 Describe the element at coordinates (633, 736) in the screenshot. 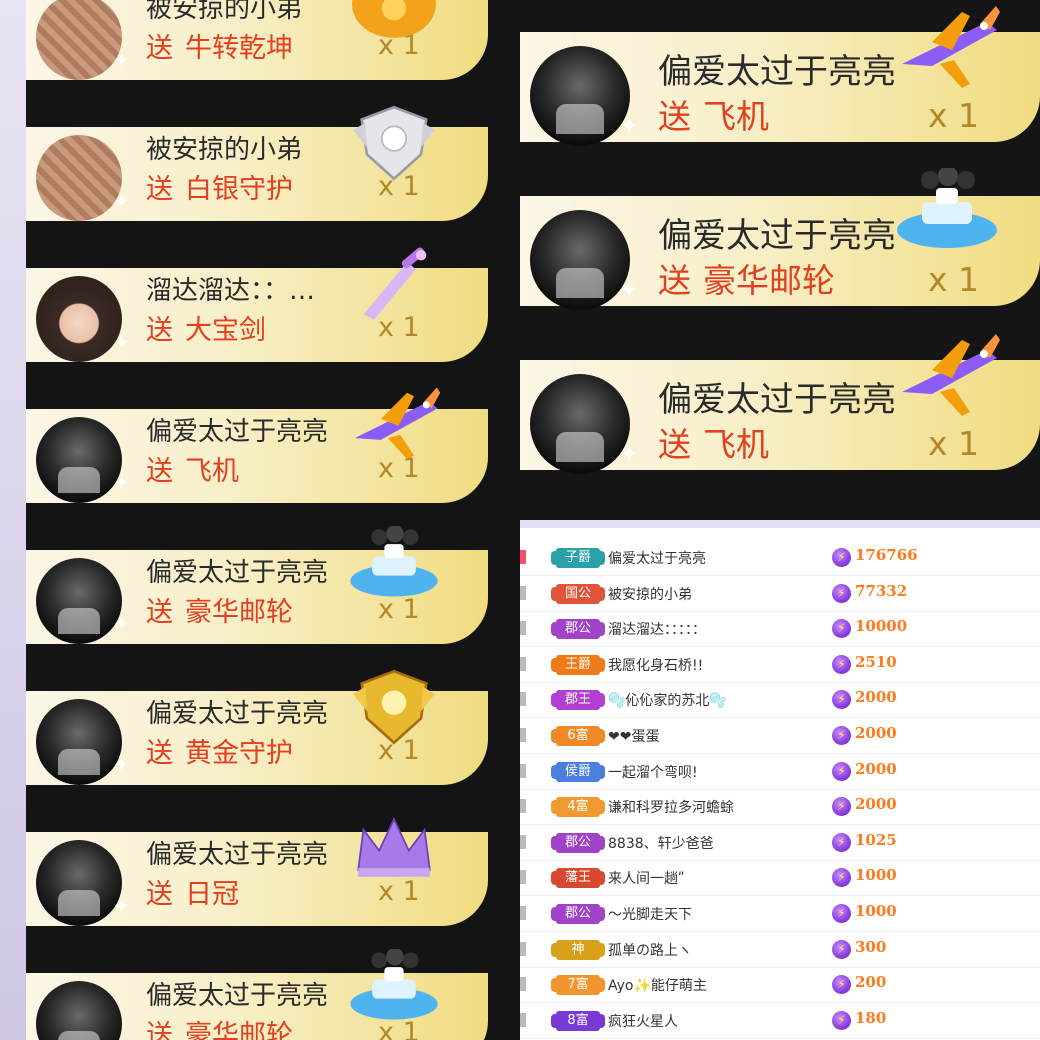

I see `ranking-username: ❤❤蛋蛋` at that location.